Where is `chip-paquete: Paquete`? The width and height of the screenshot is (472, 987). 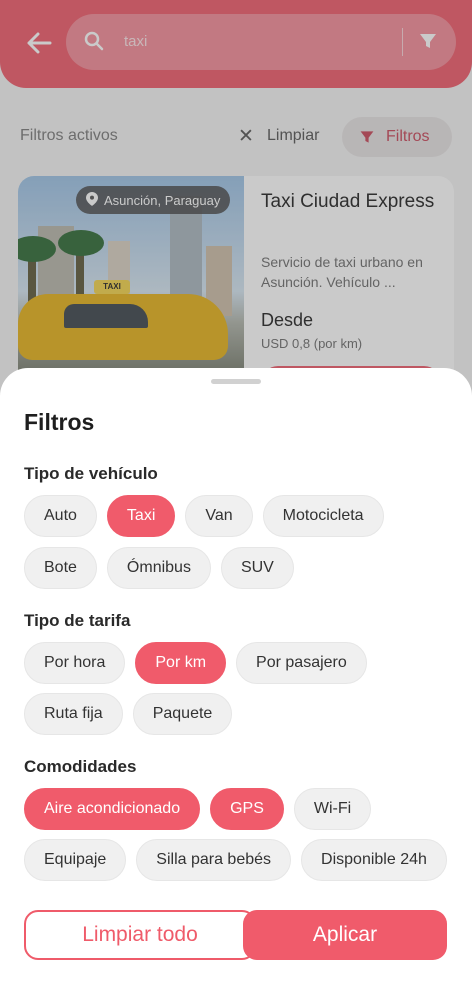 chip-paquete: Paquete is located at coordinates (182, 714).